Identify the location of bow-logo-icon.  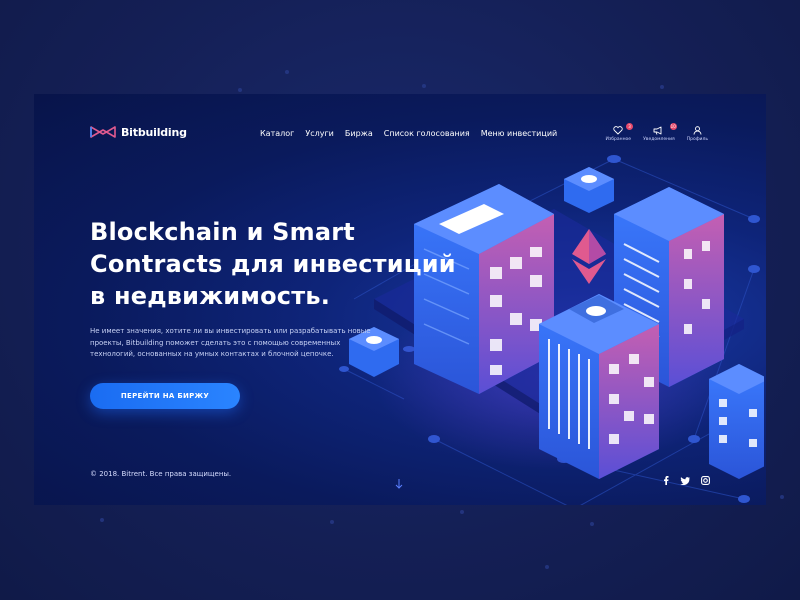
(103, 132).